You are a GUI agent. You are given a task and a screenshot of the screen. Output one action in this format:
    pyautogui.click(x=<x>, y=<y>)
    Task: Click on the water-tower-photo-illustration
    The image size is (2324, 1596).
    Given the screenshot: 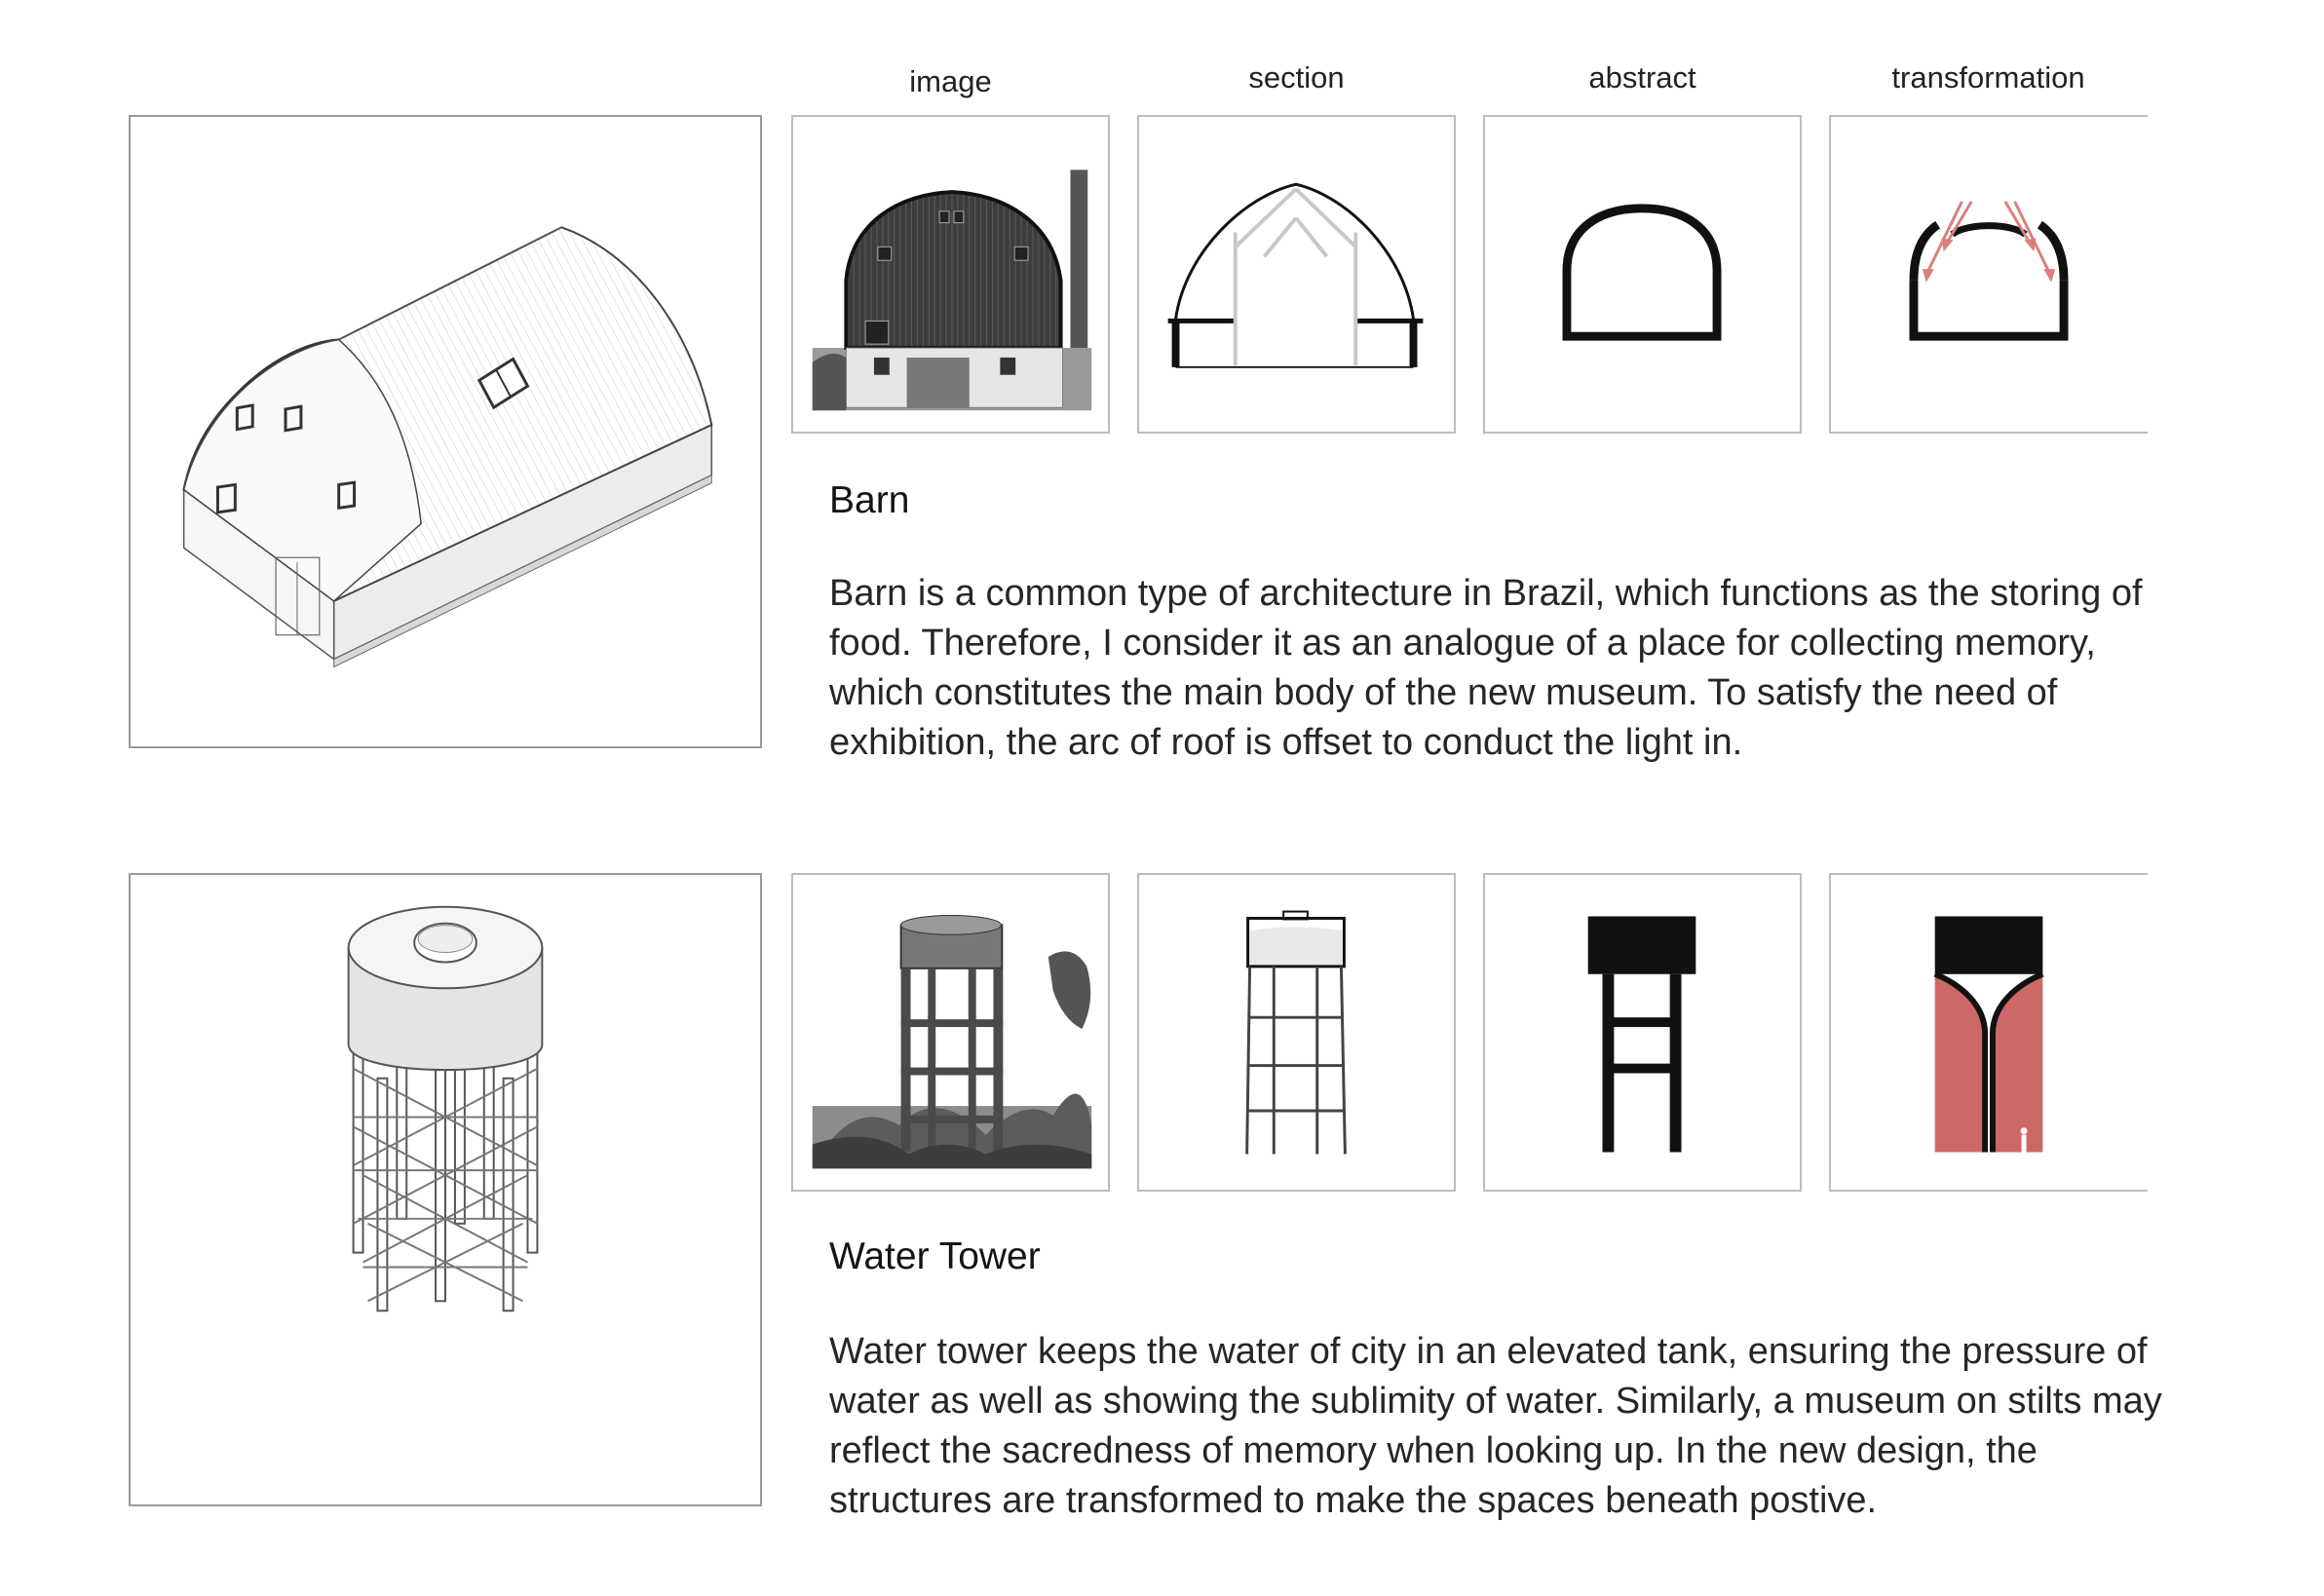 What is the action you would take?
    pyautogui.click(x=952, y=1041)
    